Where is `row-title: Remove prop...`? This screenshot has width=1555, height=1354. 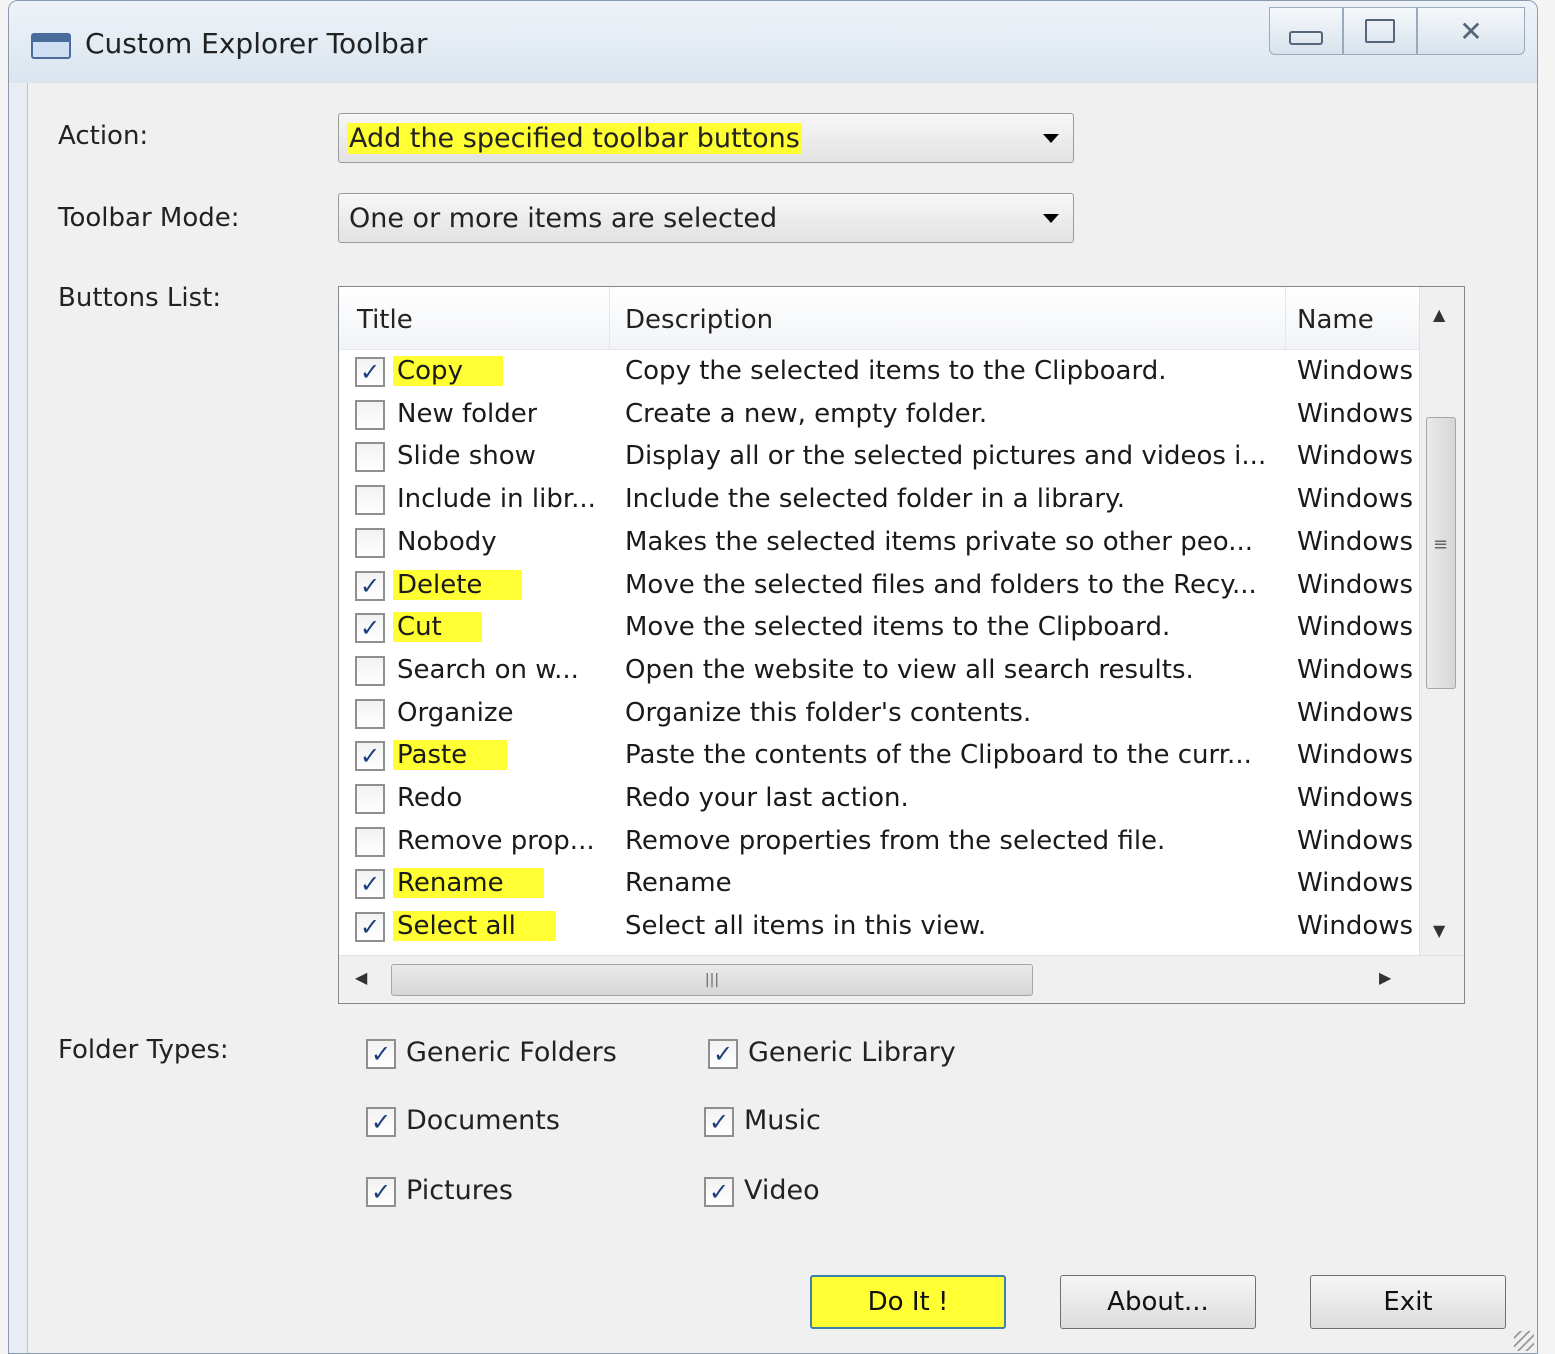
row-title: Remove prop... is located at coordinates (496, 840).